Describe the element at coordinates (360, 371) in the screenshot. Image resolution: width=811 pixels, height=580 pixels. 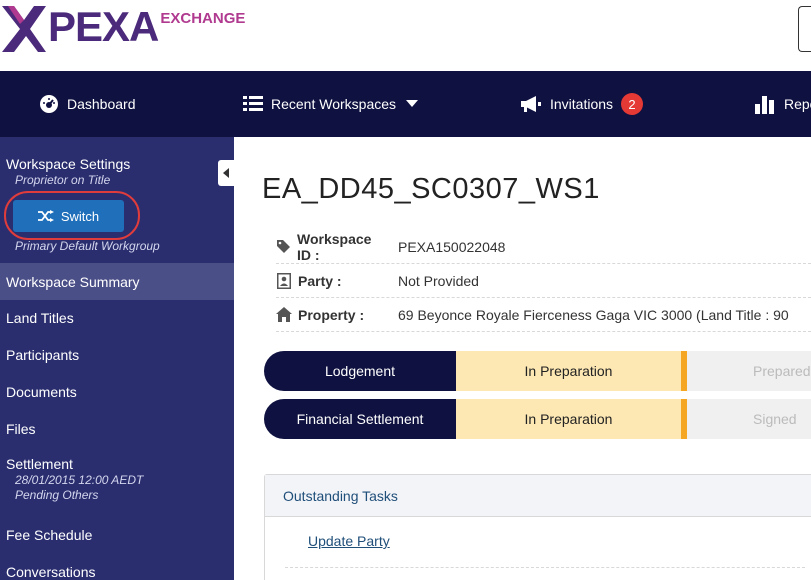
I see `lodgement-label: Lodgement` at that location.